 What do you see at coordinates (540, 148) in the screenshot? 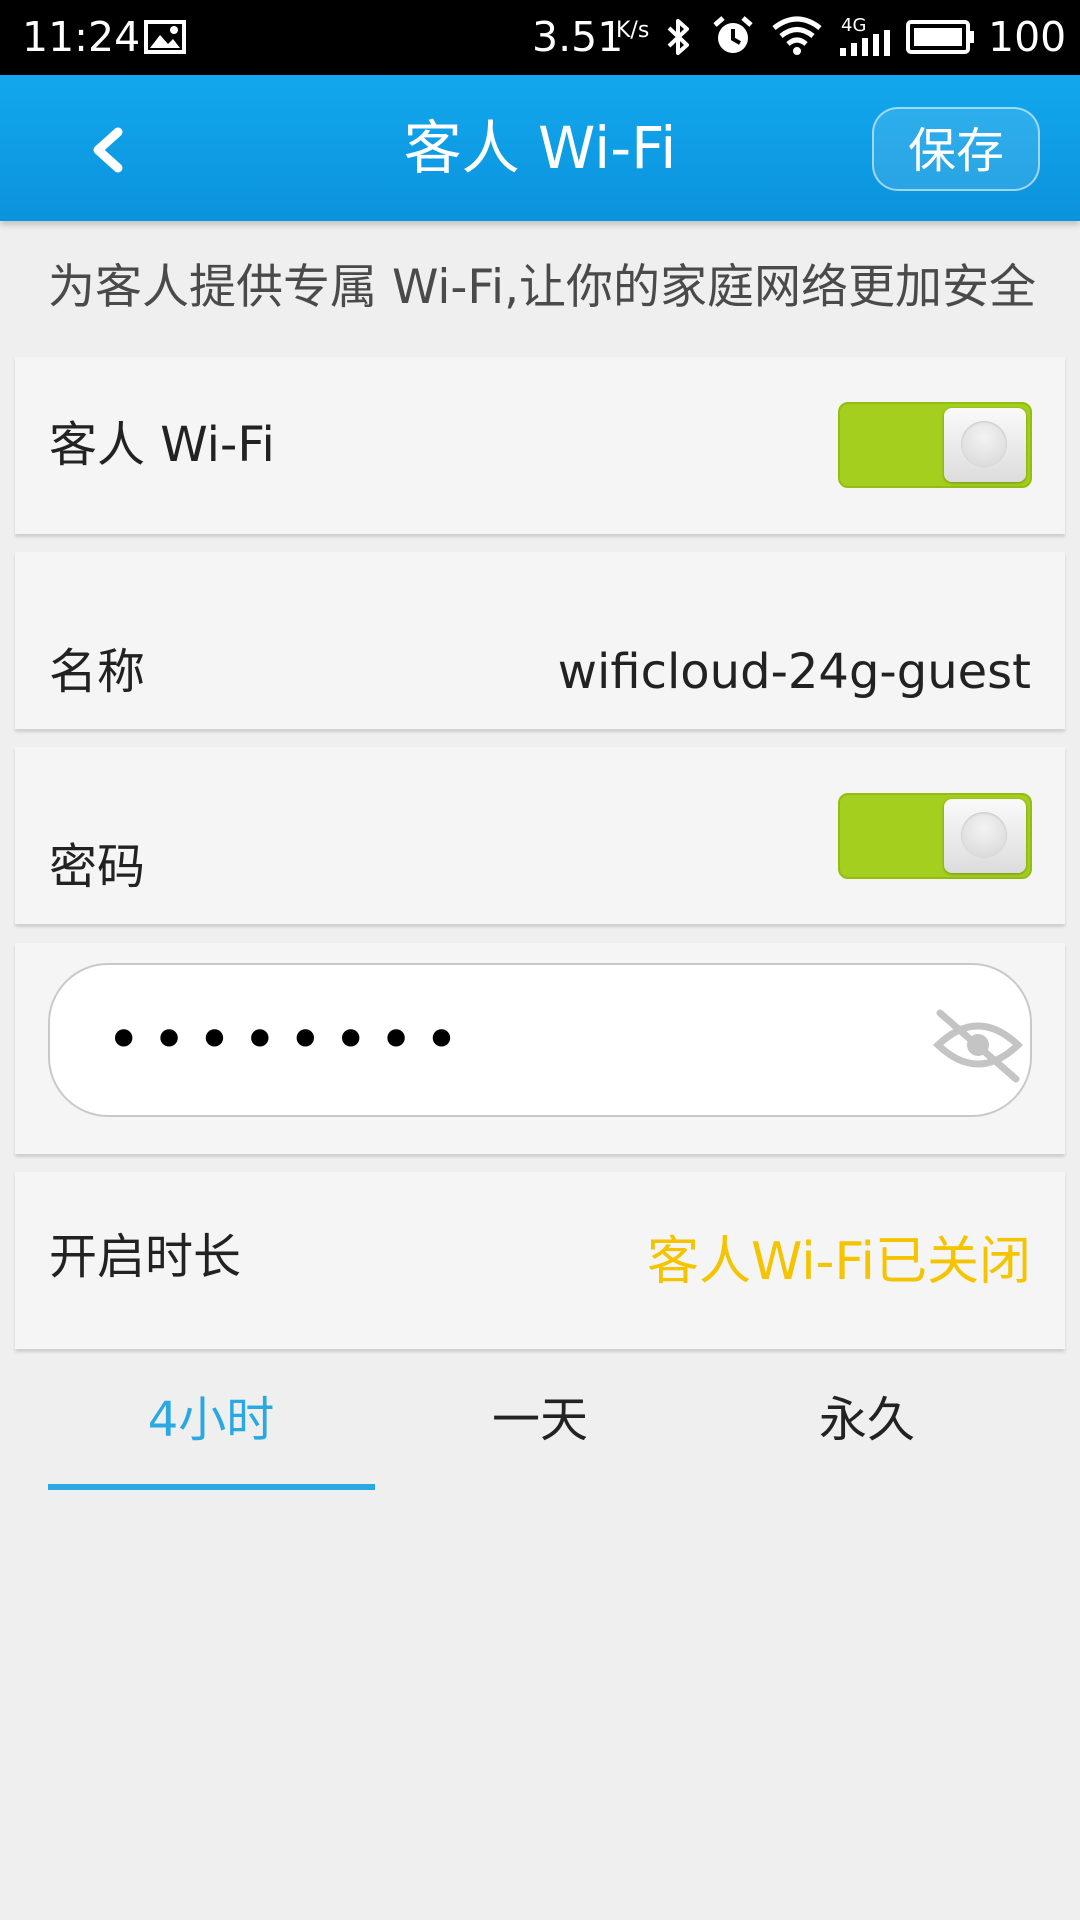
I see `app-header: 客人 Wi-Fi 保存` at bounding box center [540, 148].